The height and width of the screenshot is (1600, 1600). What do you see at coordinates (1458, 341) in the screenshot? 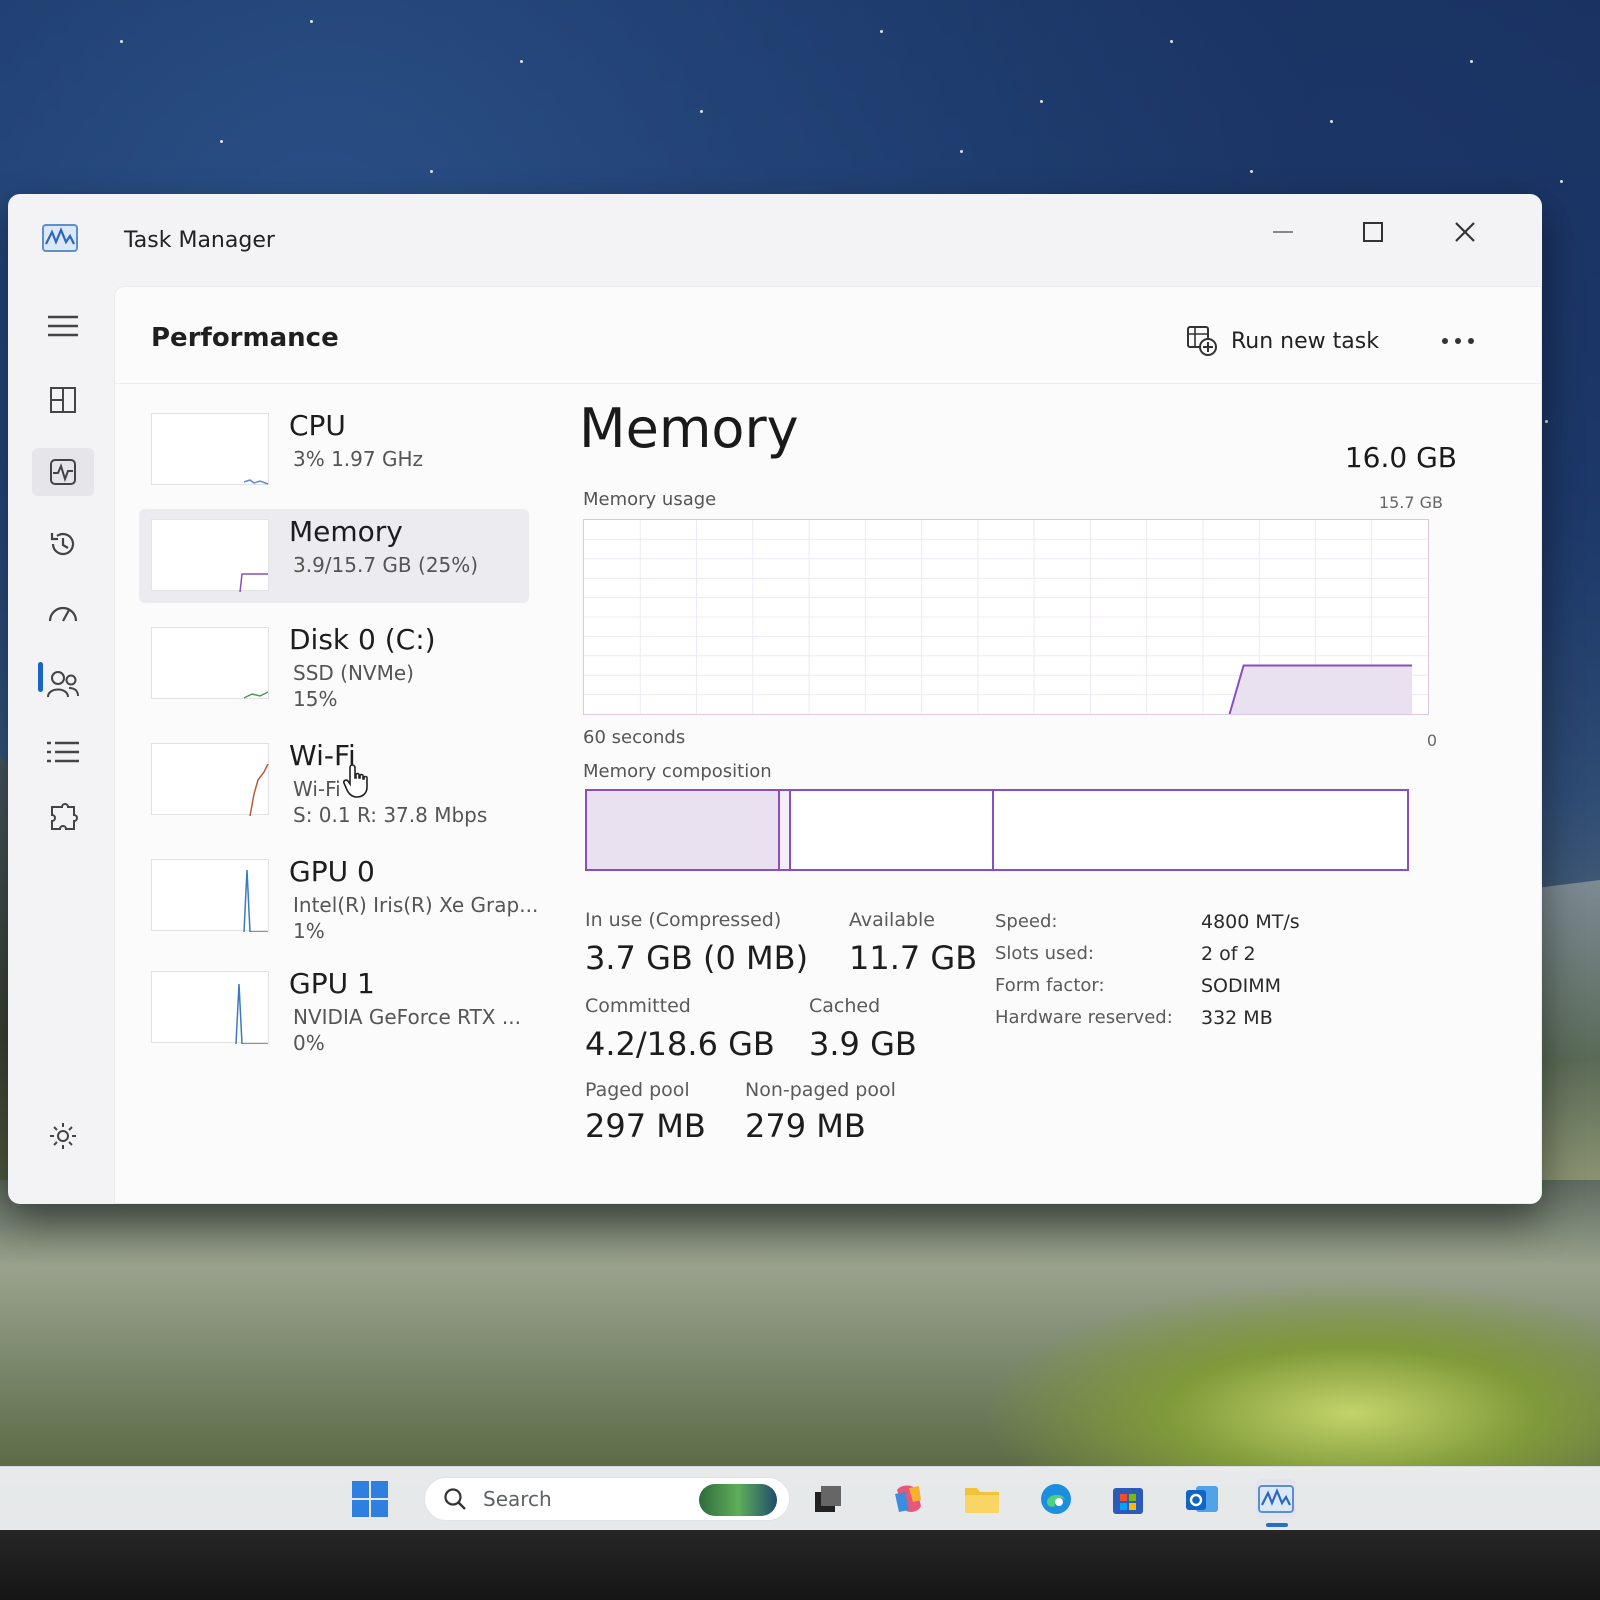
I see `more-options-button` at bounding box center [1458, 341].